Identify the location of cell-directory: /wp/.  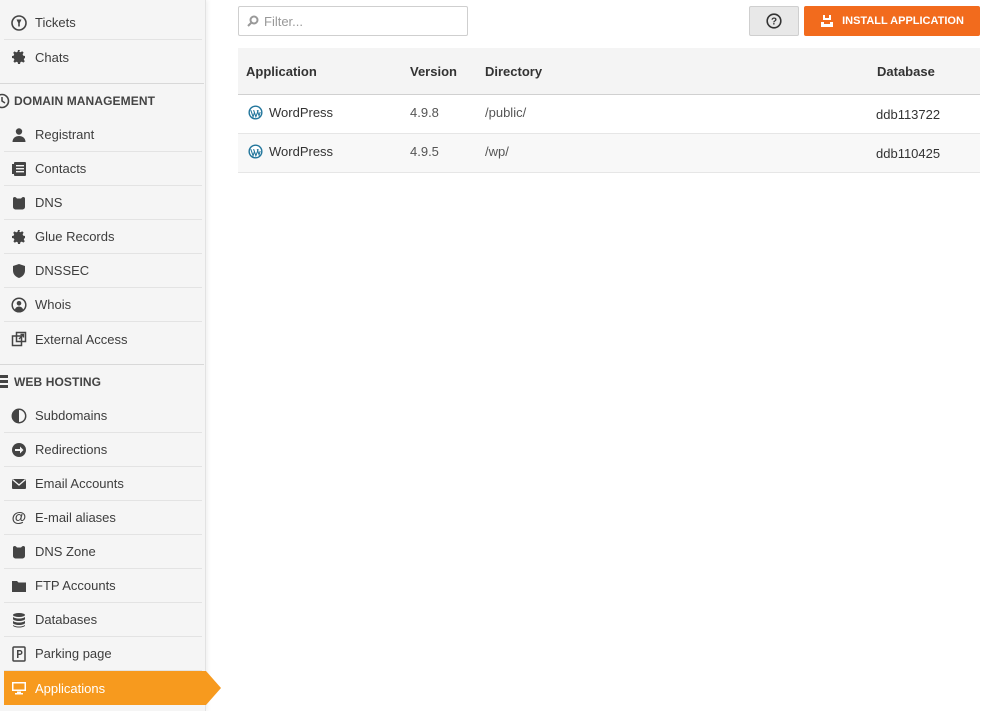
(497, 151).